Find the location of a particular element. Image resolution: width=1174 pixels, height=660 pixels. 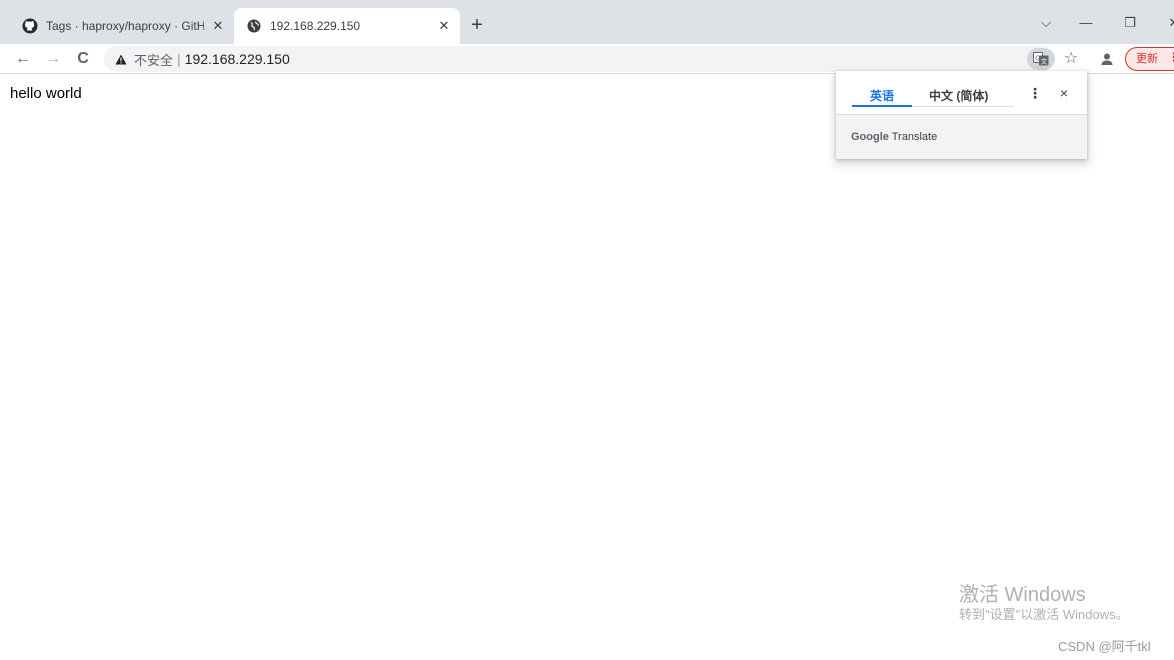

translate-popup-footer: Google Translate is located at coordinates (961, 137).